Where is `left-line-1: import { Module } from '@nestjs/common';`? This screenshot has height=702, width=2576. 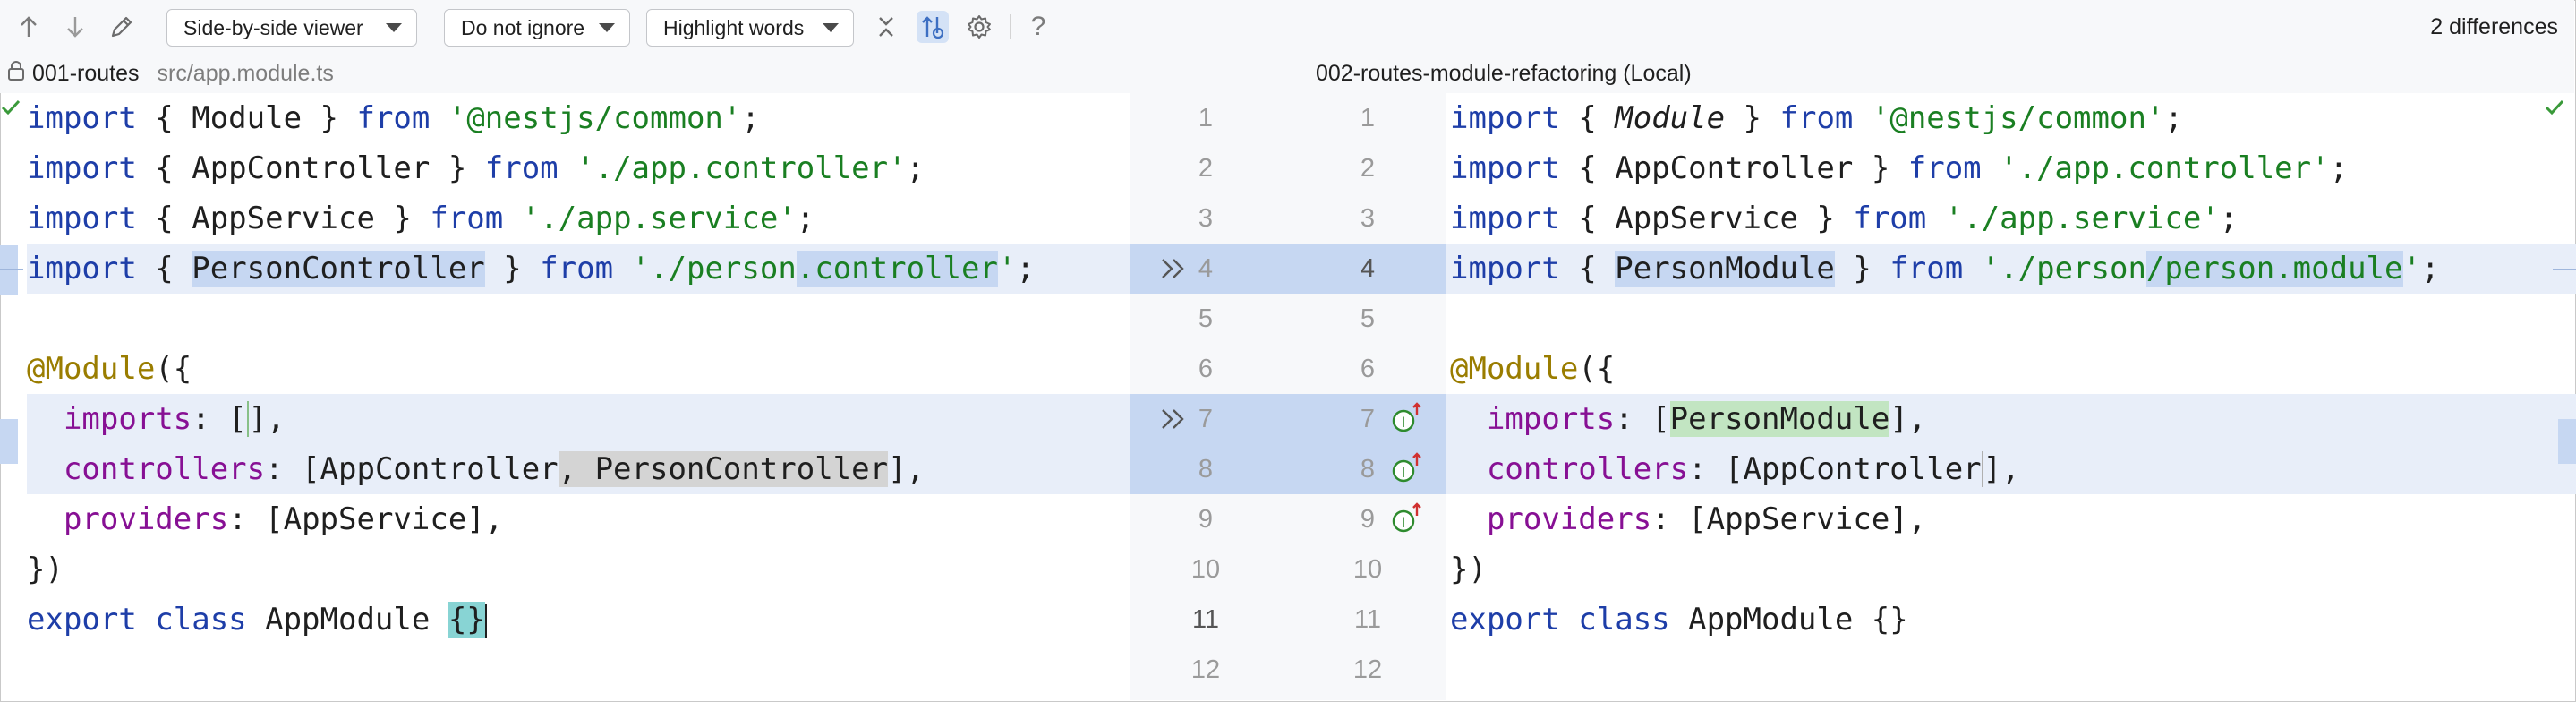 left-line-1: import { Module } from '@nestjs/common'; is located at coordinates (393, 118).